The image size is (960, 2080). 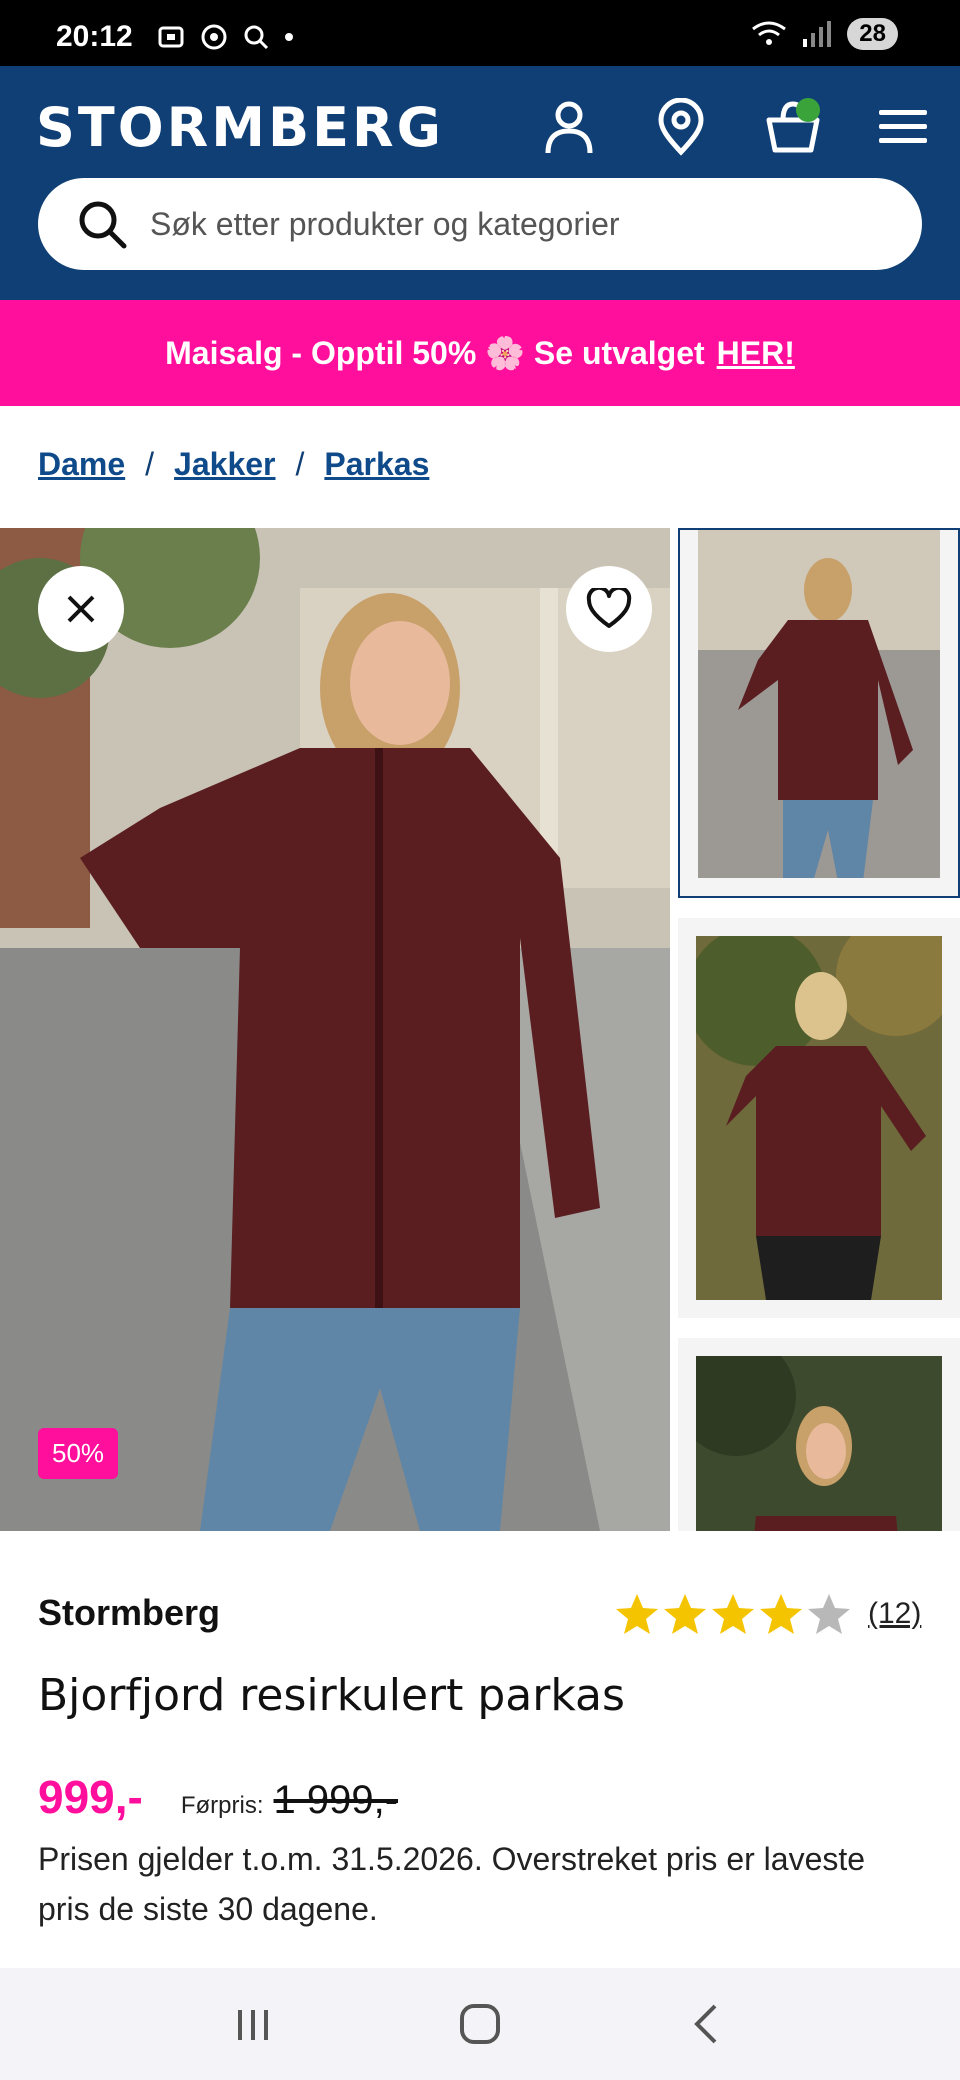 I want to click on close-icon, so click(x=81, y=609).